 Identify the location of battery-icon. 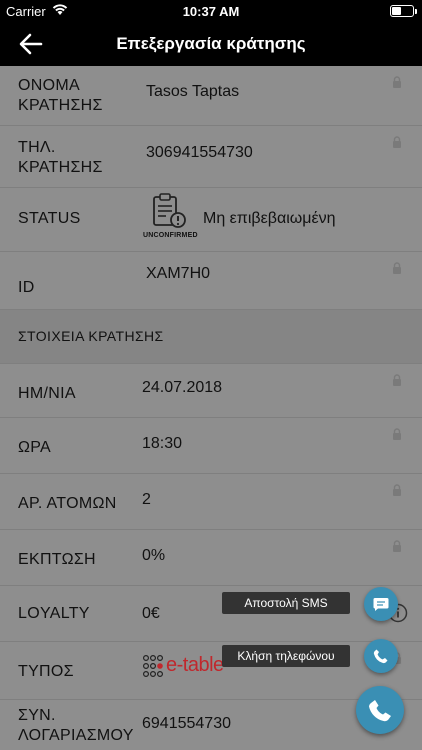
(403, 11).